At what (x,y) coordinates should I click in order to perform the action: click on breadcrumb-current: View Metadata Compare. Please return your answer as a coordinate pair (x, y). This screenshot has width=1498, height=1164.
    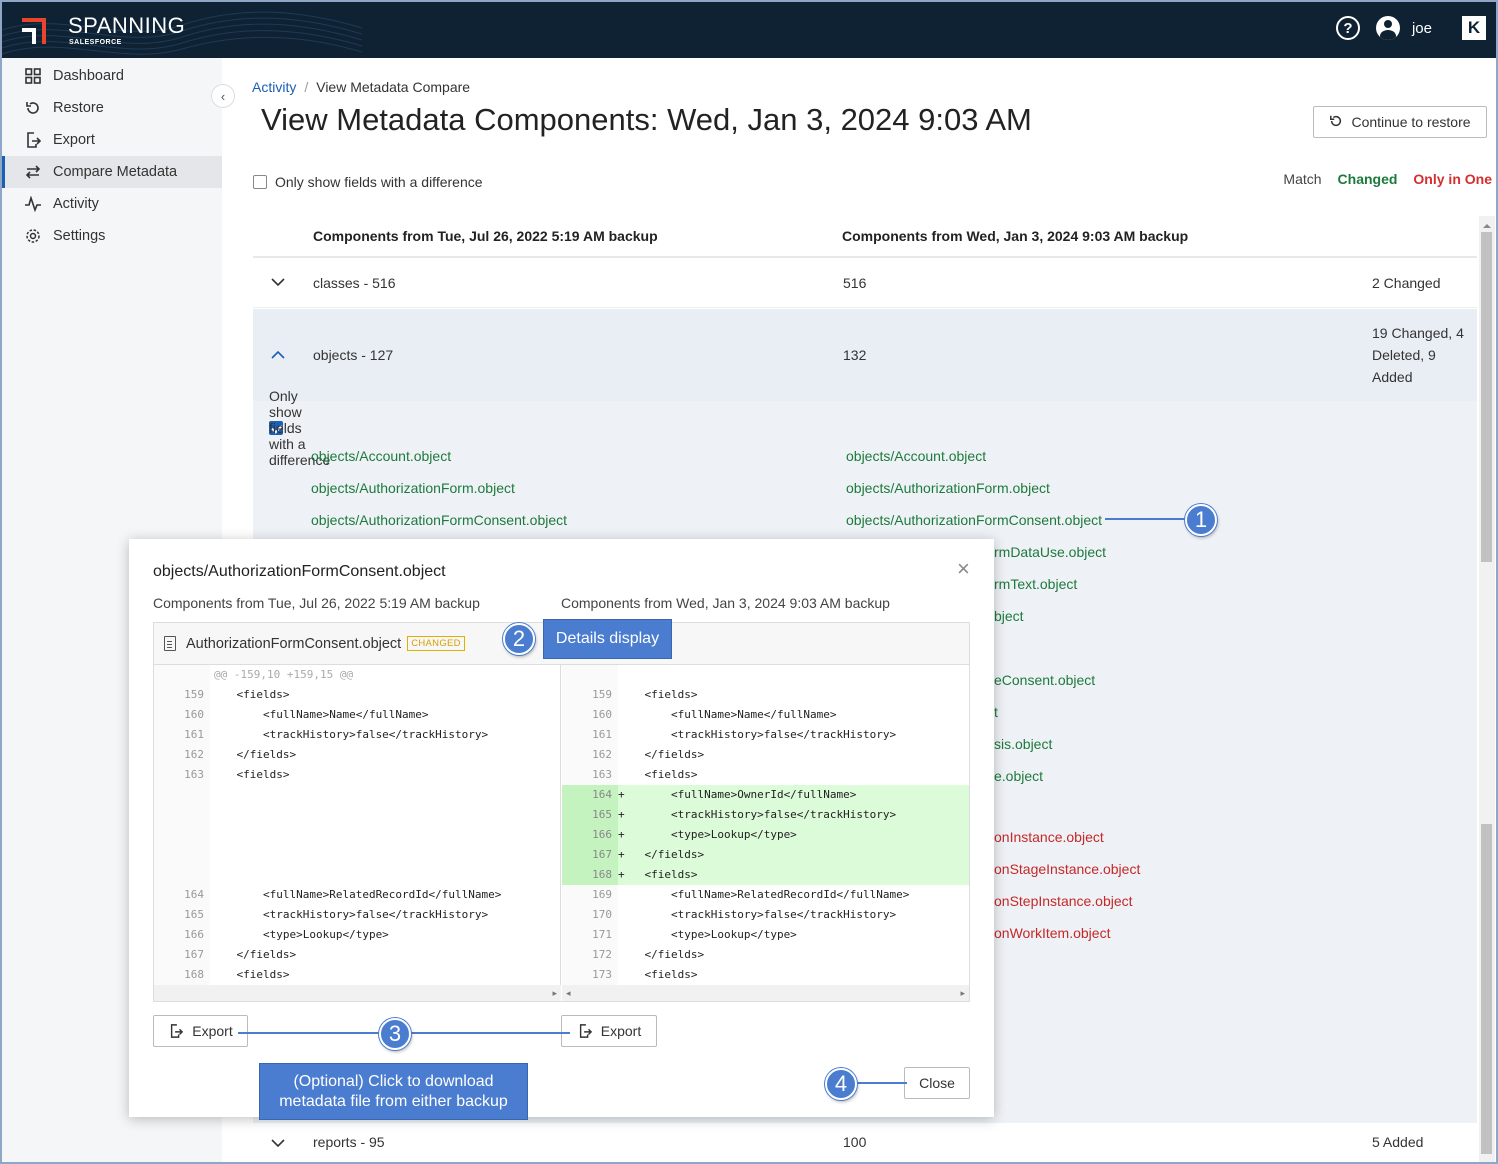
    Looking at the image, I should click on (393, 87).